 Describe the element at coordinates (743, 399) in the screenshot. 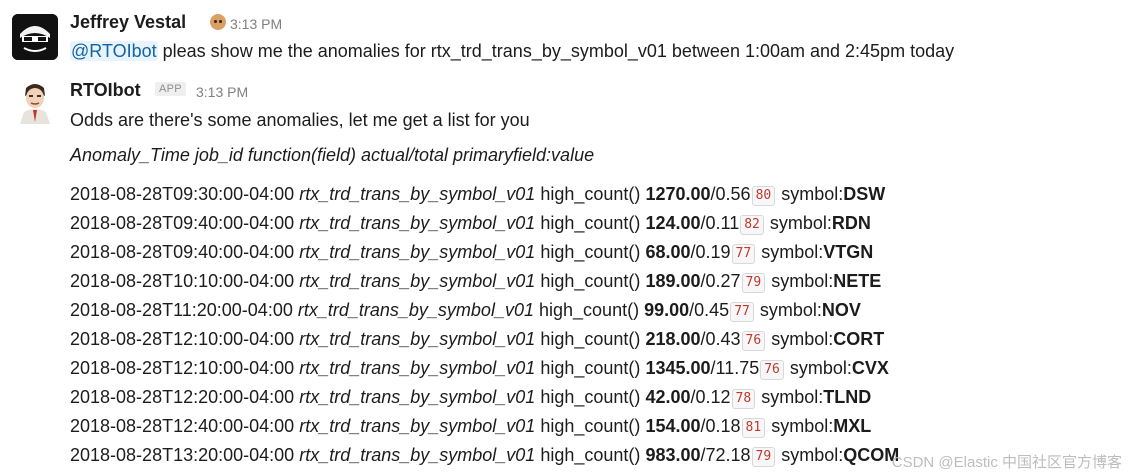

I see `anomaly-score: 78` at that location.